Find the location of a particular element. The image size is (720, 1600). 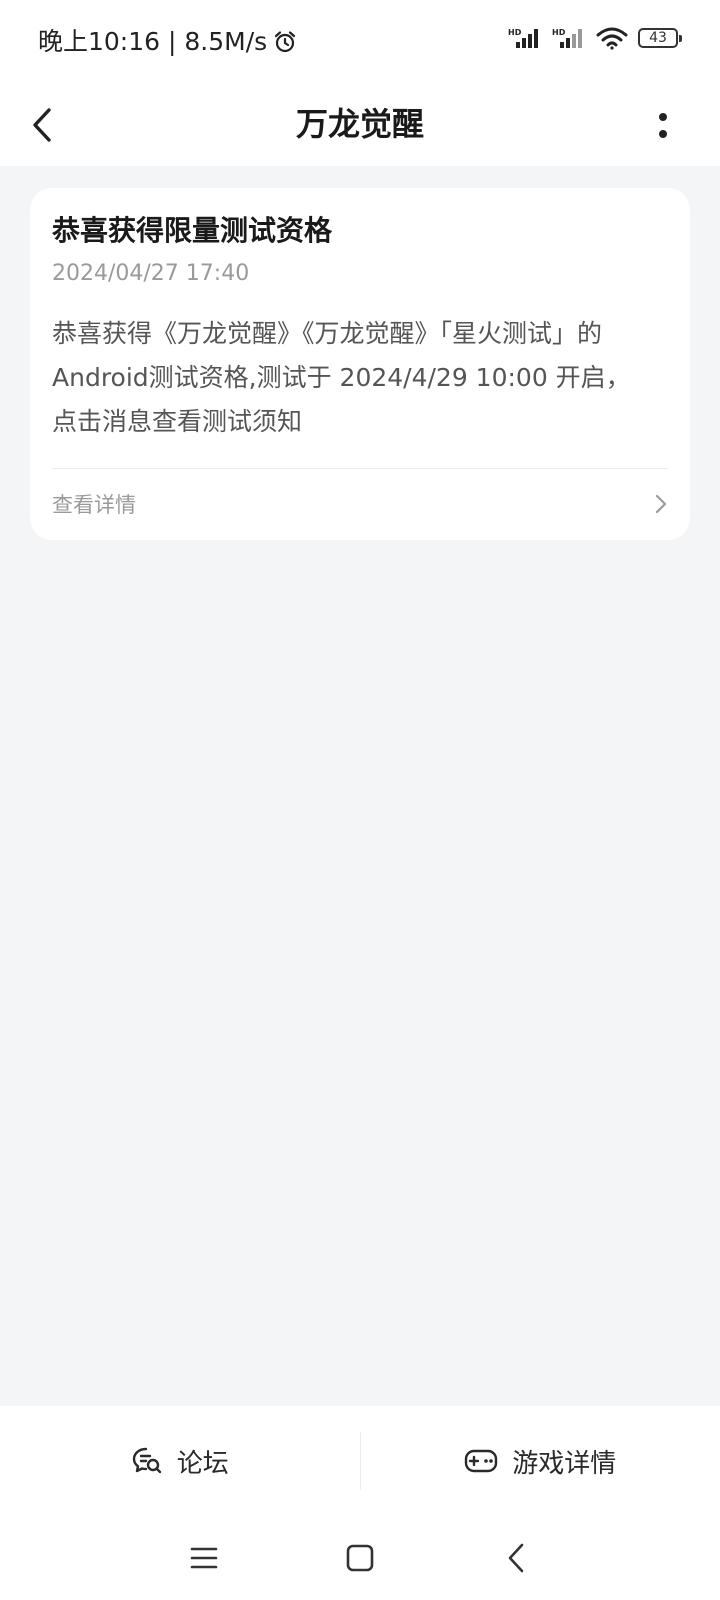

view-details-link: 查看详情 is located at coordinates (360, 504).